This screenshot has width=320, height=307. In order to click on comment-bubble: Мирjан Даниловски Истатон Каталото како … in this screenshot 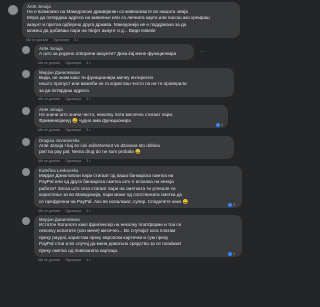, I will do `click(138, 236)`.